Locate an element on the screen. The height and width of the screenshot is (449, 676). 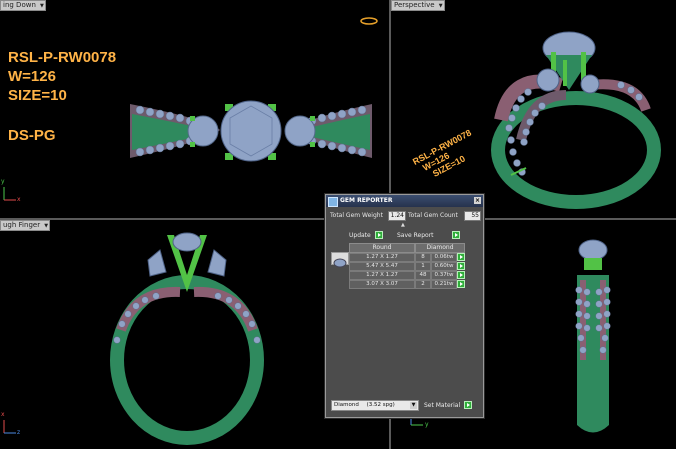
set-material-arrow-icon is located at coordinates (468, 405).